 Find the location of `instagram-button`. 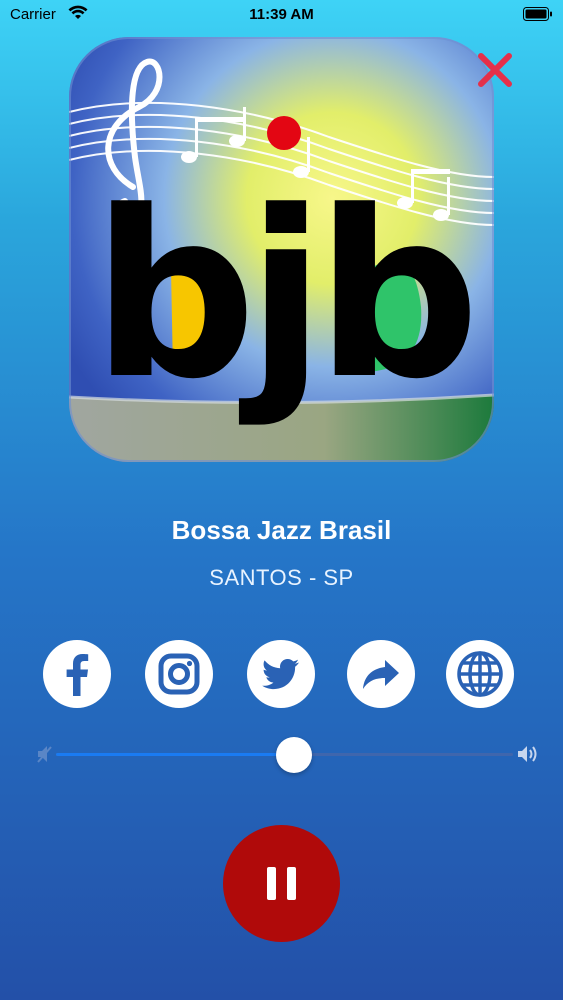

instagram-button is located at coordinates (179, 674).